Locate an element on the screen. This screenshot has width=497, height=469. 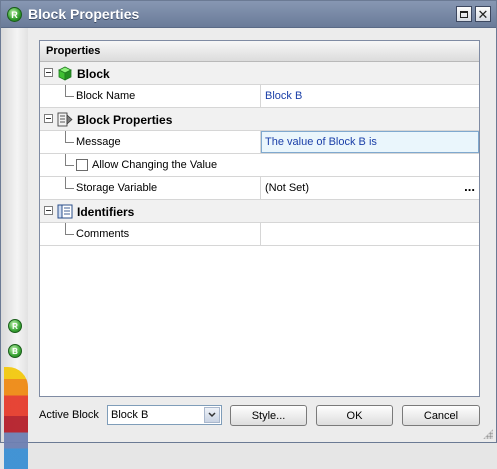
category-block-properties: Block Properties is located at coordinates (259, 119).